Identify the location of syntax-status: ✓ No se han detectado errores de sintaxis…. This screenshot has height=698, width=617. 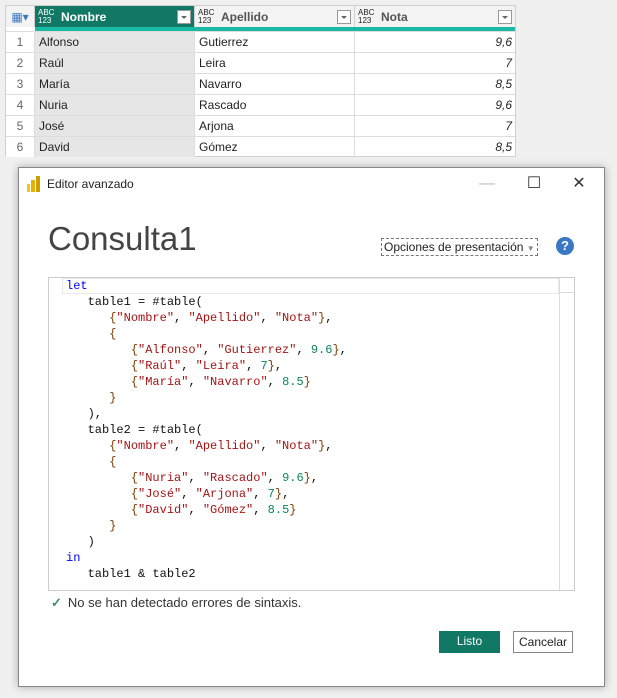
(176, 603).